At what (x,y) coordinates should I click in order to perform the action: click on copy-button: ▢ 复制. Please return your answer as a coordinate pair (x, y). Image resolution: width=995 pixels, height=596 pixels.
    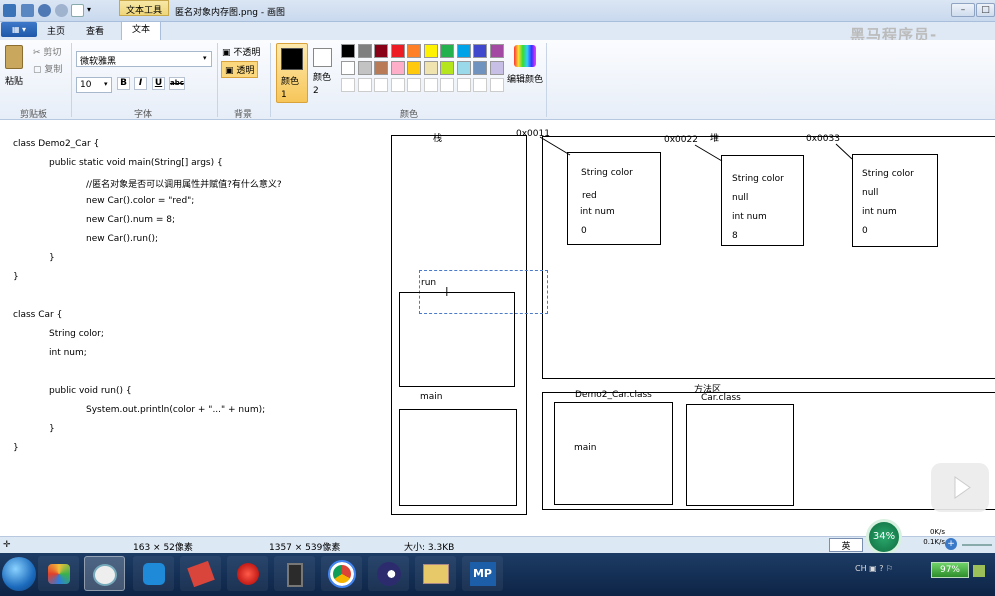
    Looking at the image, I should click on (47, 68).